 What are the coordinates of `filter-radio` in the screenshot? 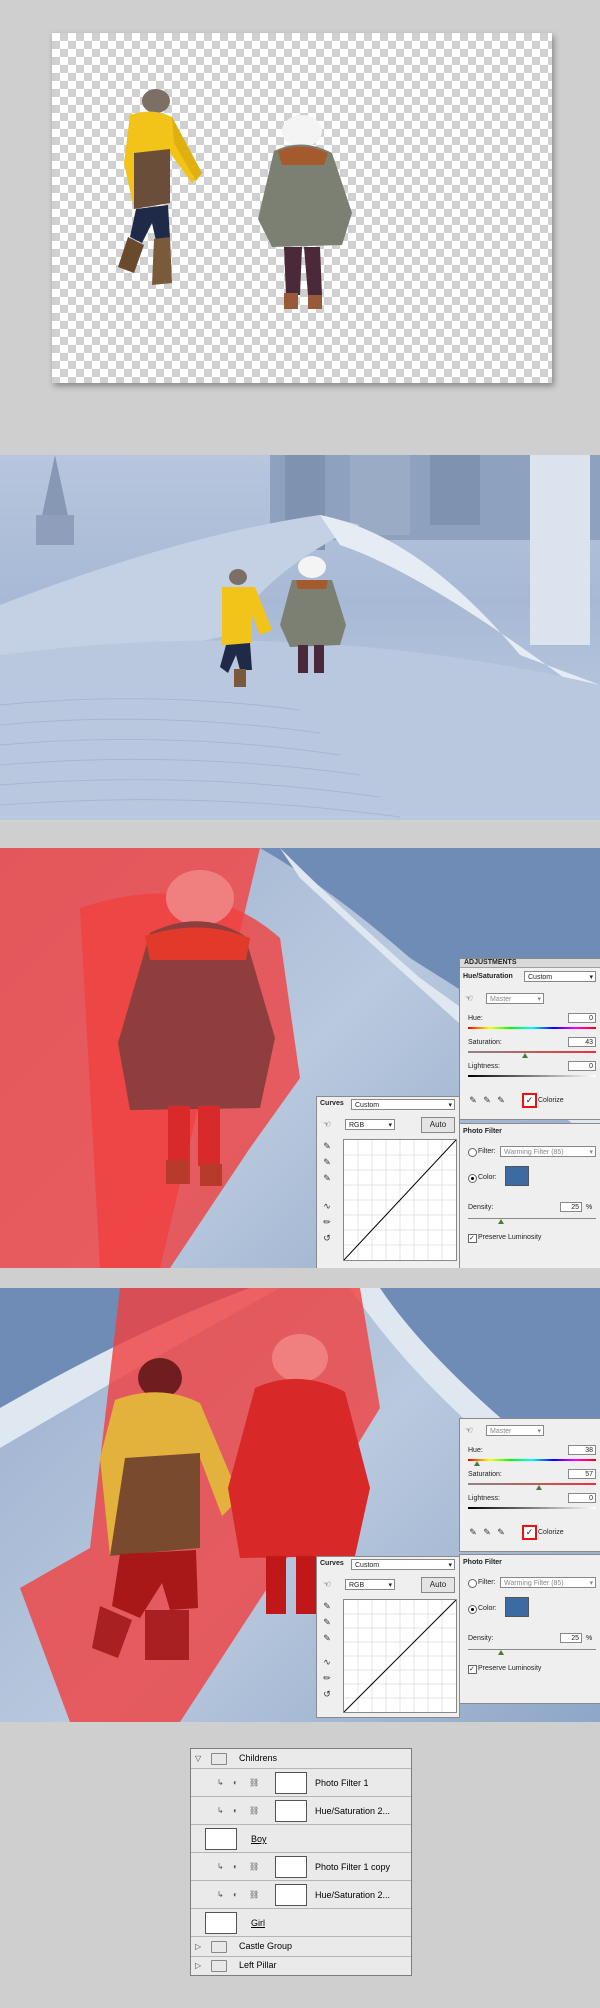 It's located at (472, 1152).